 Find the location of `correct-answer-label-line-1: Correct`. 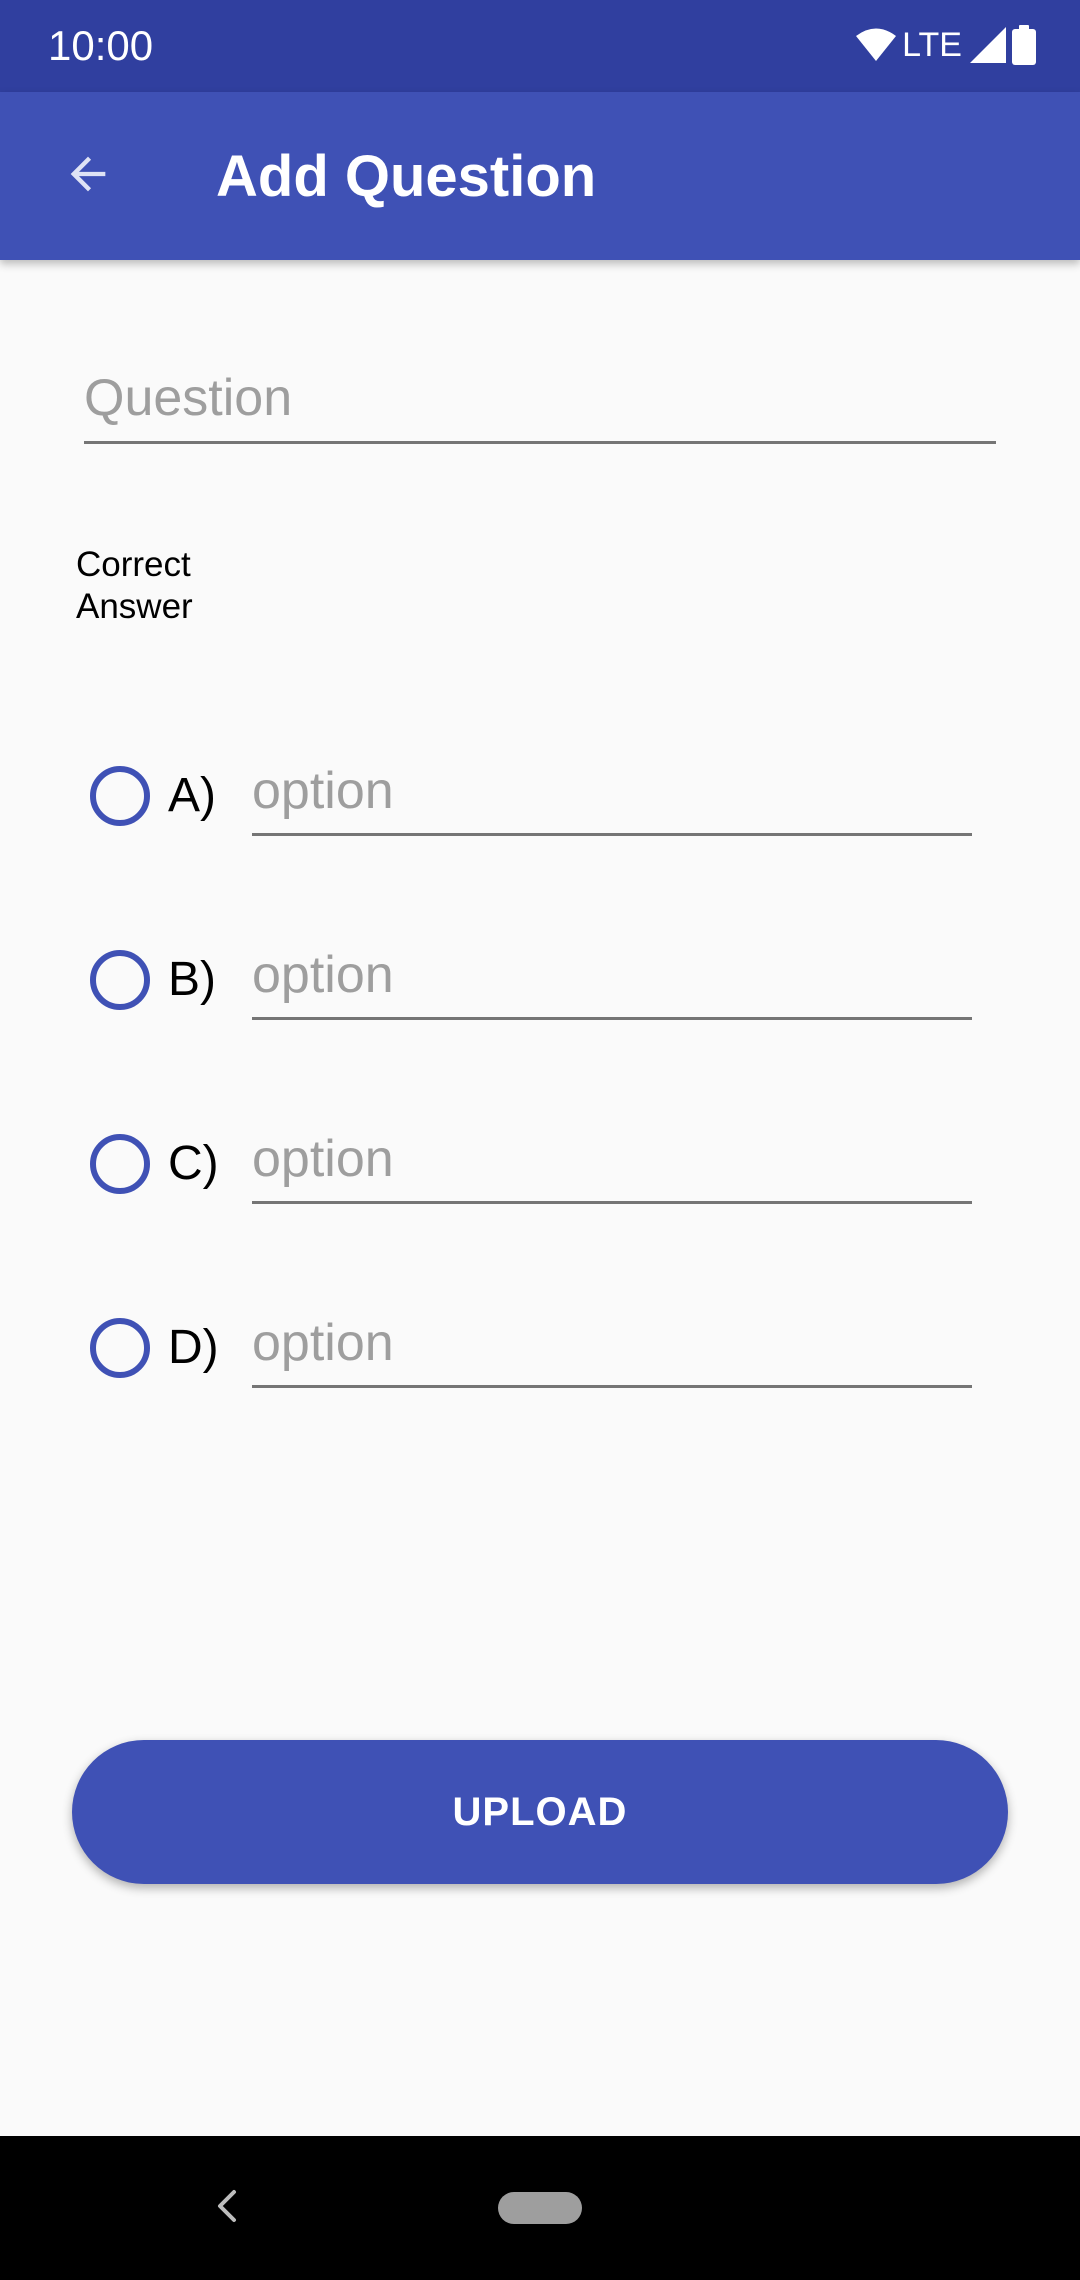

correct-answer-label-line-1: Correct is located at coordinates (133, 564).